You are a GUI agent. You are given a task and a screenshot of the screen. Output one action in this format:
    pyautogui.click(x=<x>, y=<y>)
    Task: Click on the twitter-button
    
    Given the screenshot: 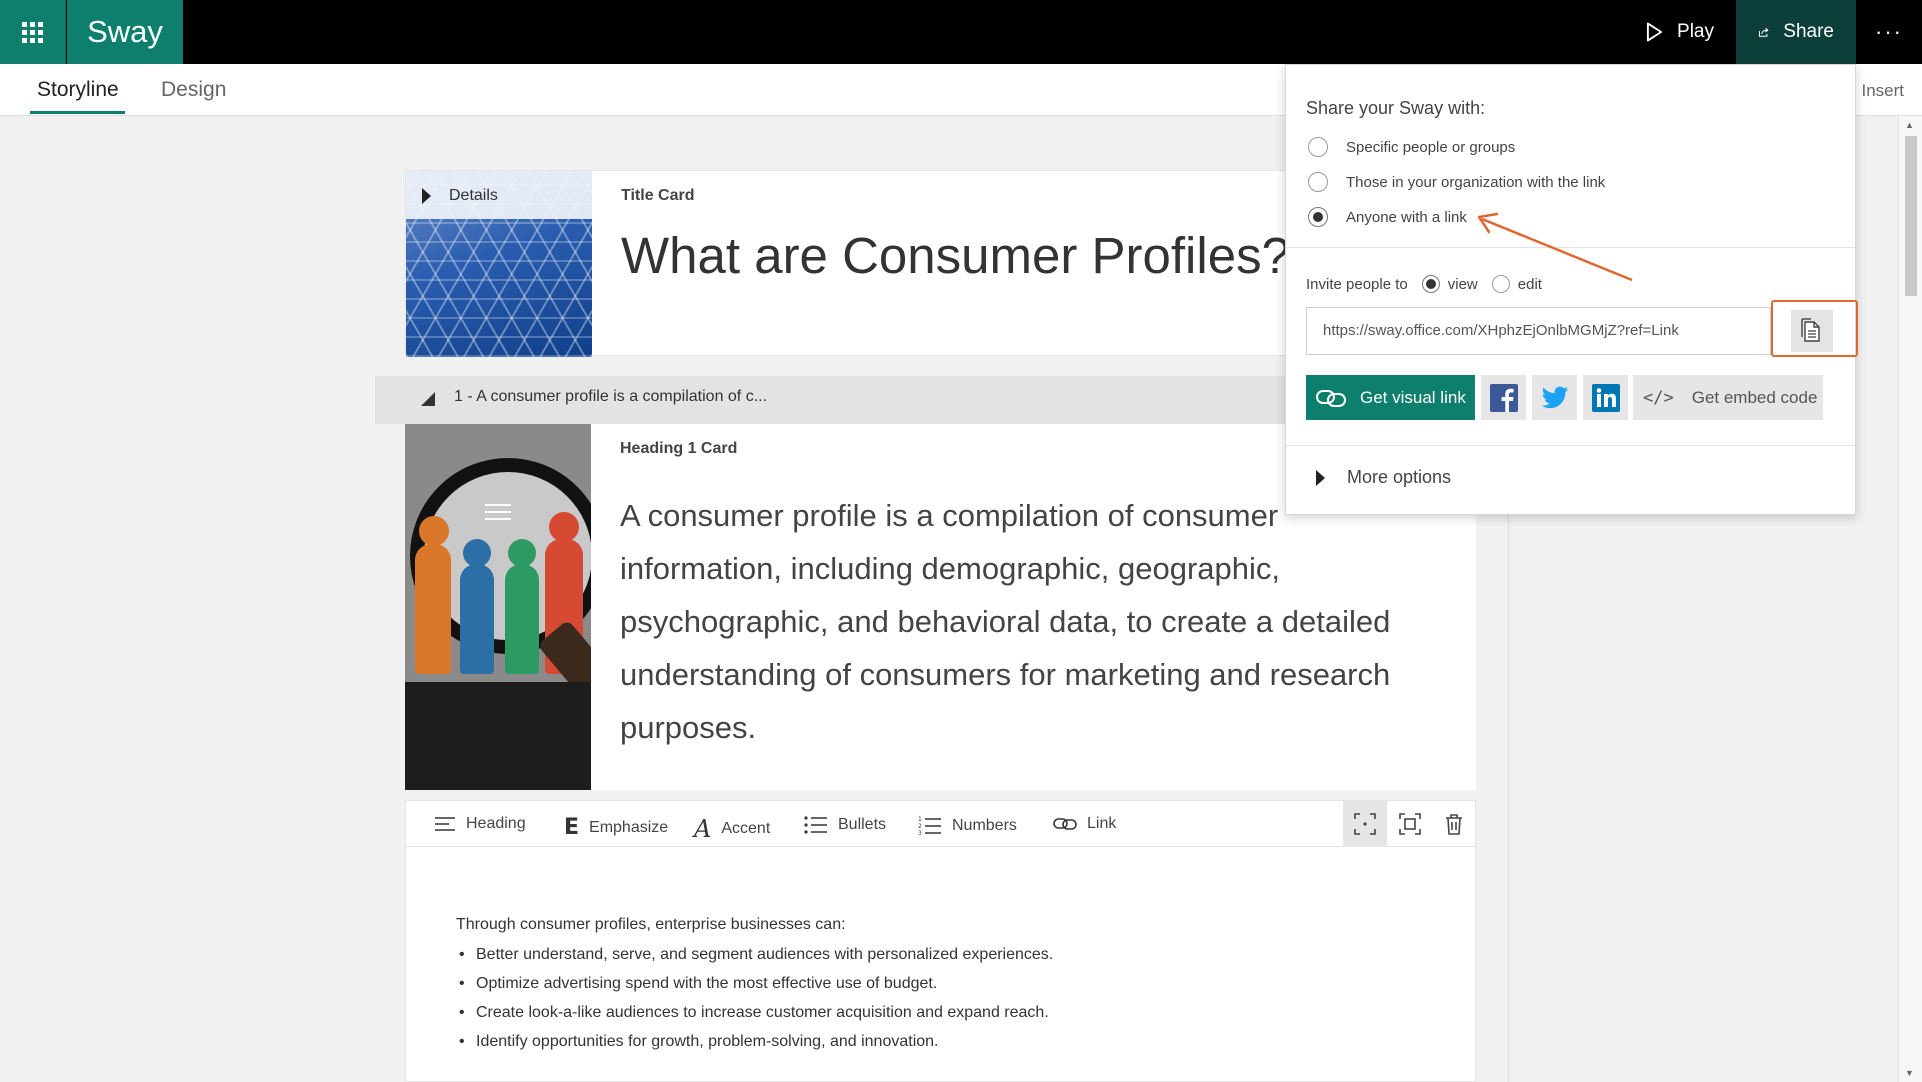 What is the action you would take?
    pyautogui.click(x=1554, y=397)
    